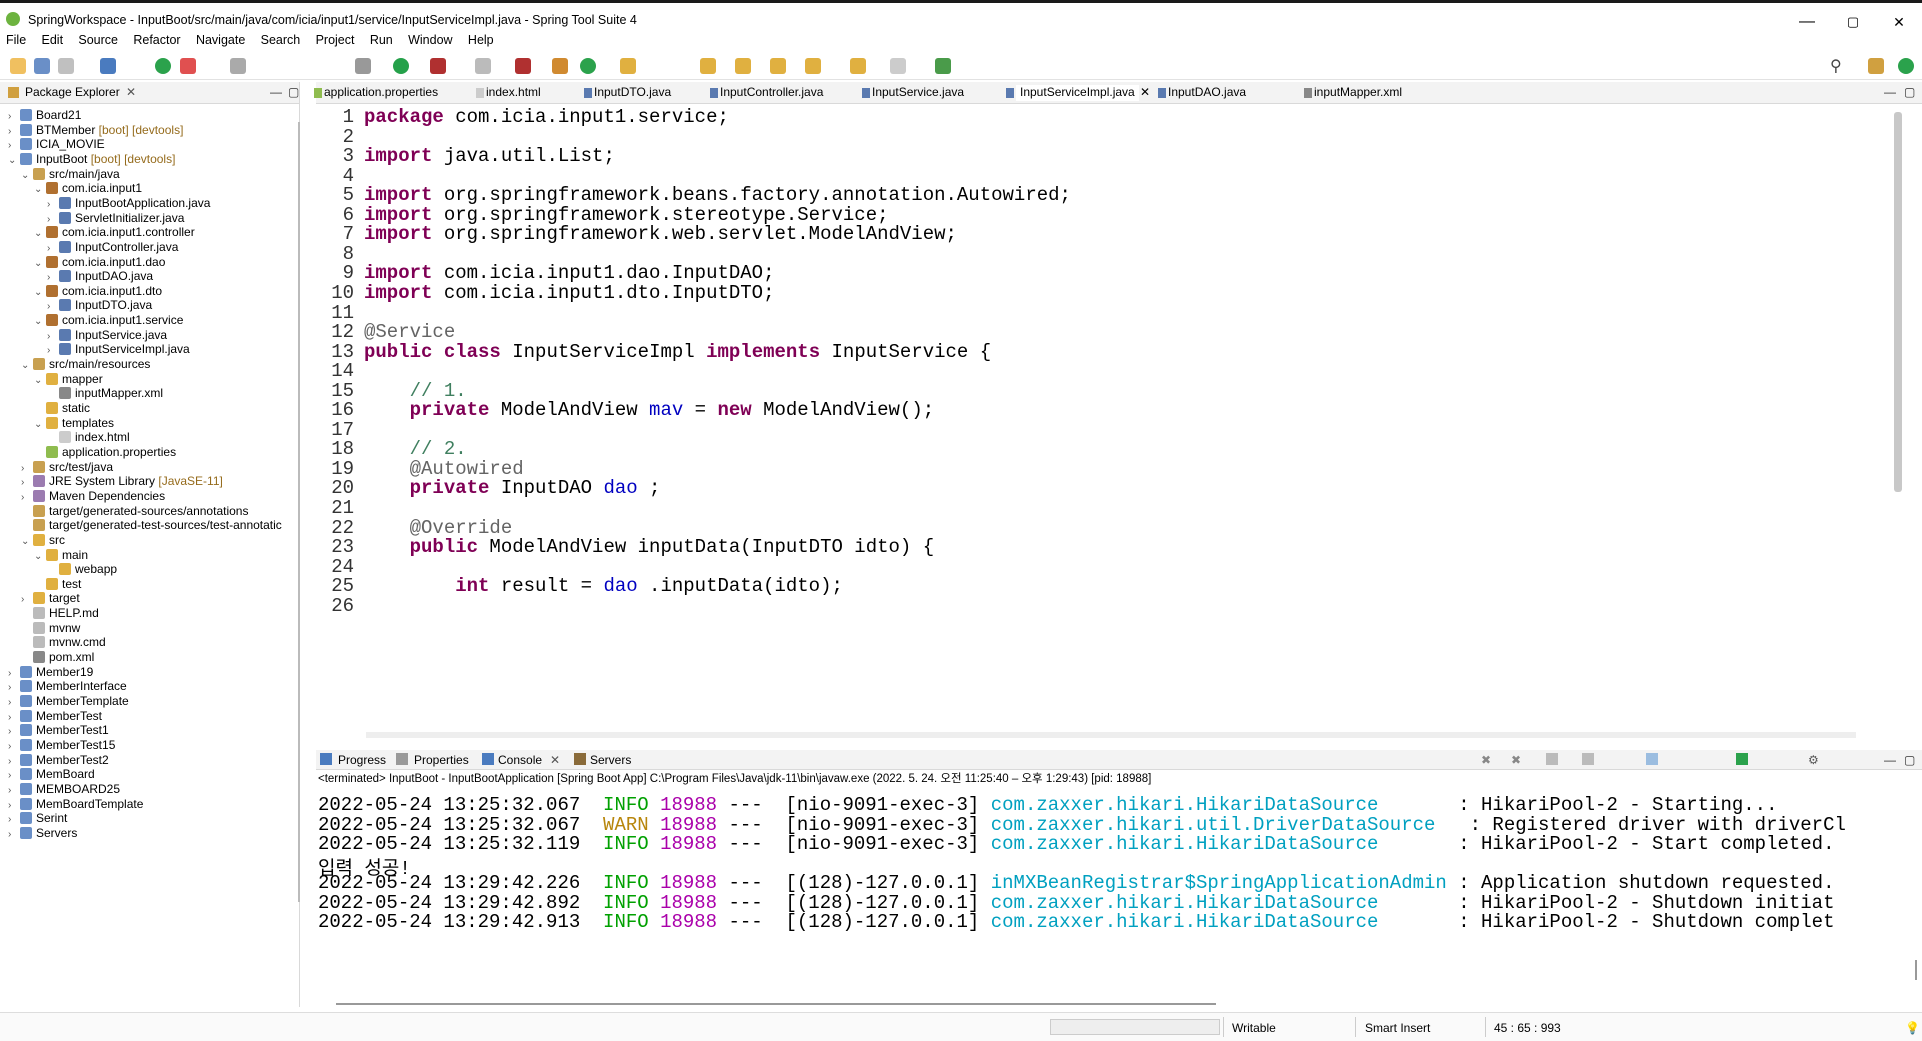 The image size is (1922, 1041). What do you see at coordinates (1916, 970) in the screenshot?
I see `console-vertical-scrollbar` at bounding box center [1916, 970].